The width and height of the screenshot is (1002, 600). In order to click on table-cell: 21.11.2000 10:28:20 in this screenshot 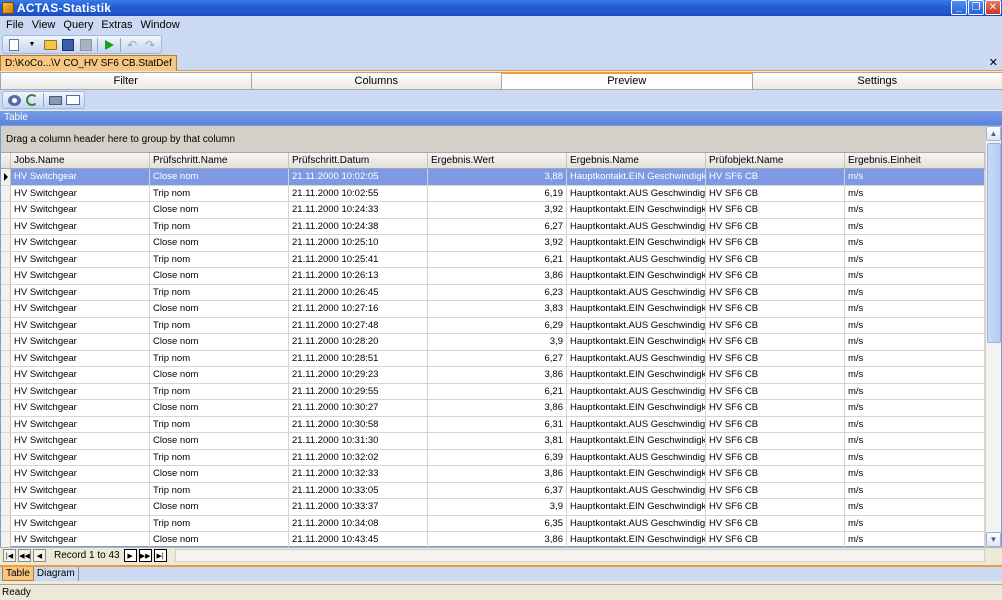, I will do `click(358, 342)`.